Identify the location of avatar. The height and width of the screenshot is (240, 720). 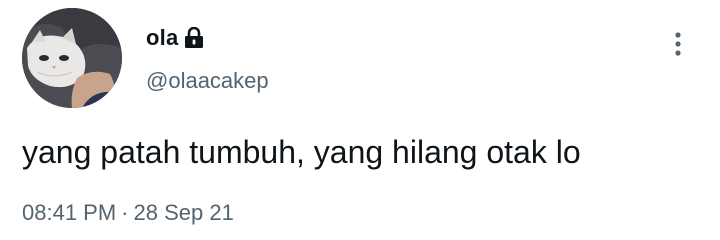
(72, 58).